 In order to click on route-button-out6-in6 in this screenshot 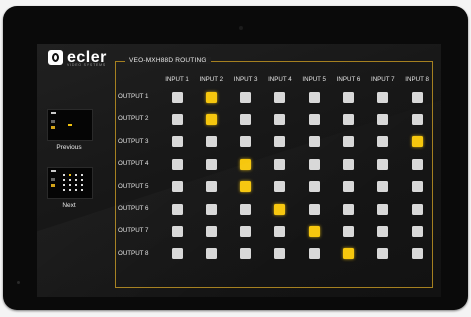, I will do `click(348, 209)`.